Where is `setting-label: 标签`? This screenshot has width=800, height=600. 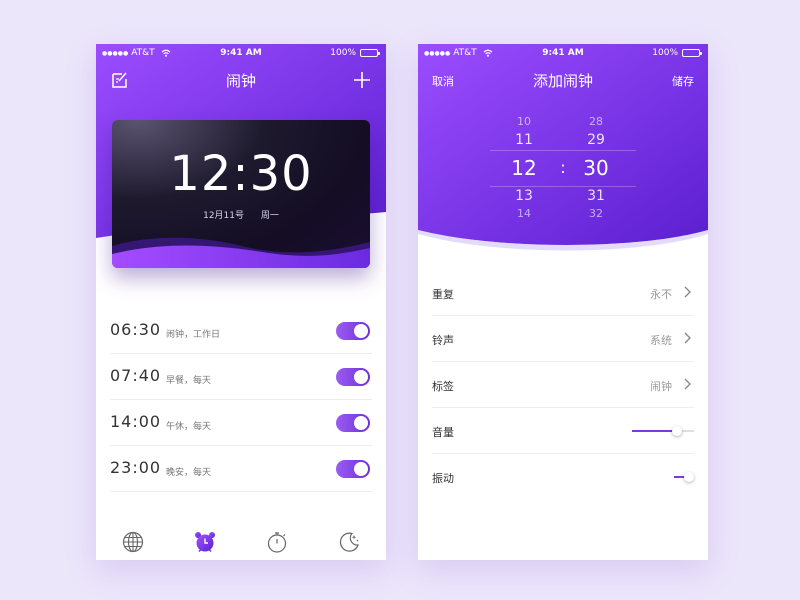 setting-label: 标签 is located at coordinates (443, 386).